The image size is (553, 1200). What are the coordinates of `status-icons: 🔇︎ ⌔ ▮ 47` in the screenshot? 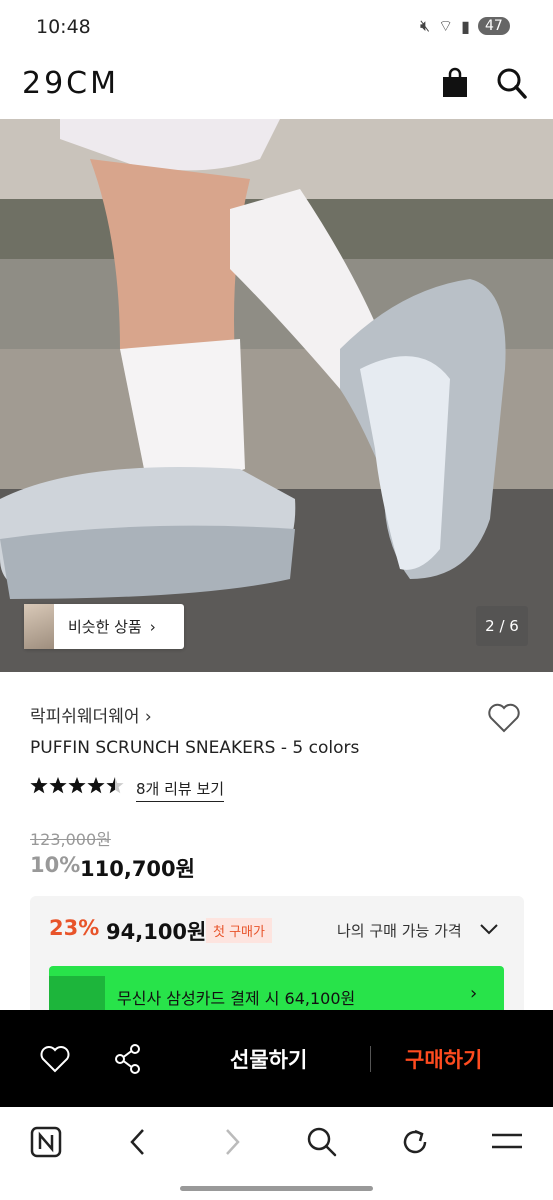 It's located at (465, 26).